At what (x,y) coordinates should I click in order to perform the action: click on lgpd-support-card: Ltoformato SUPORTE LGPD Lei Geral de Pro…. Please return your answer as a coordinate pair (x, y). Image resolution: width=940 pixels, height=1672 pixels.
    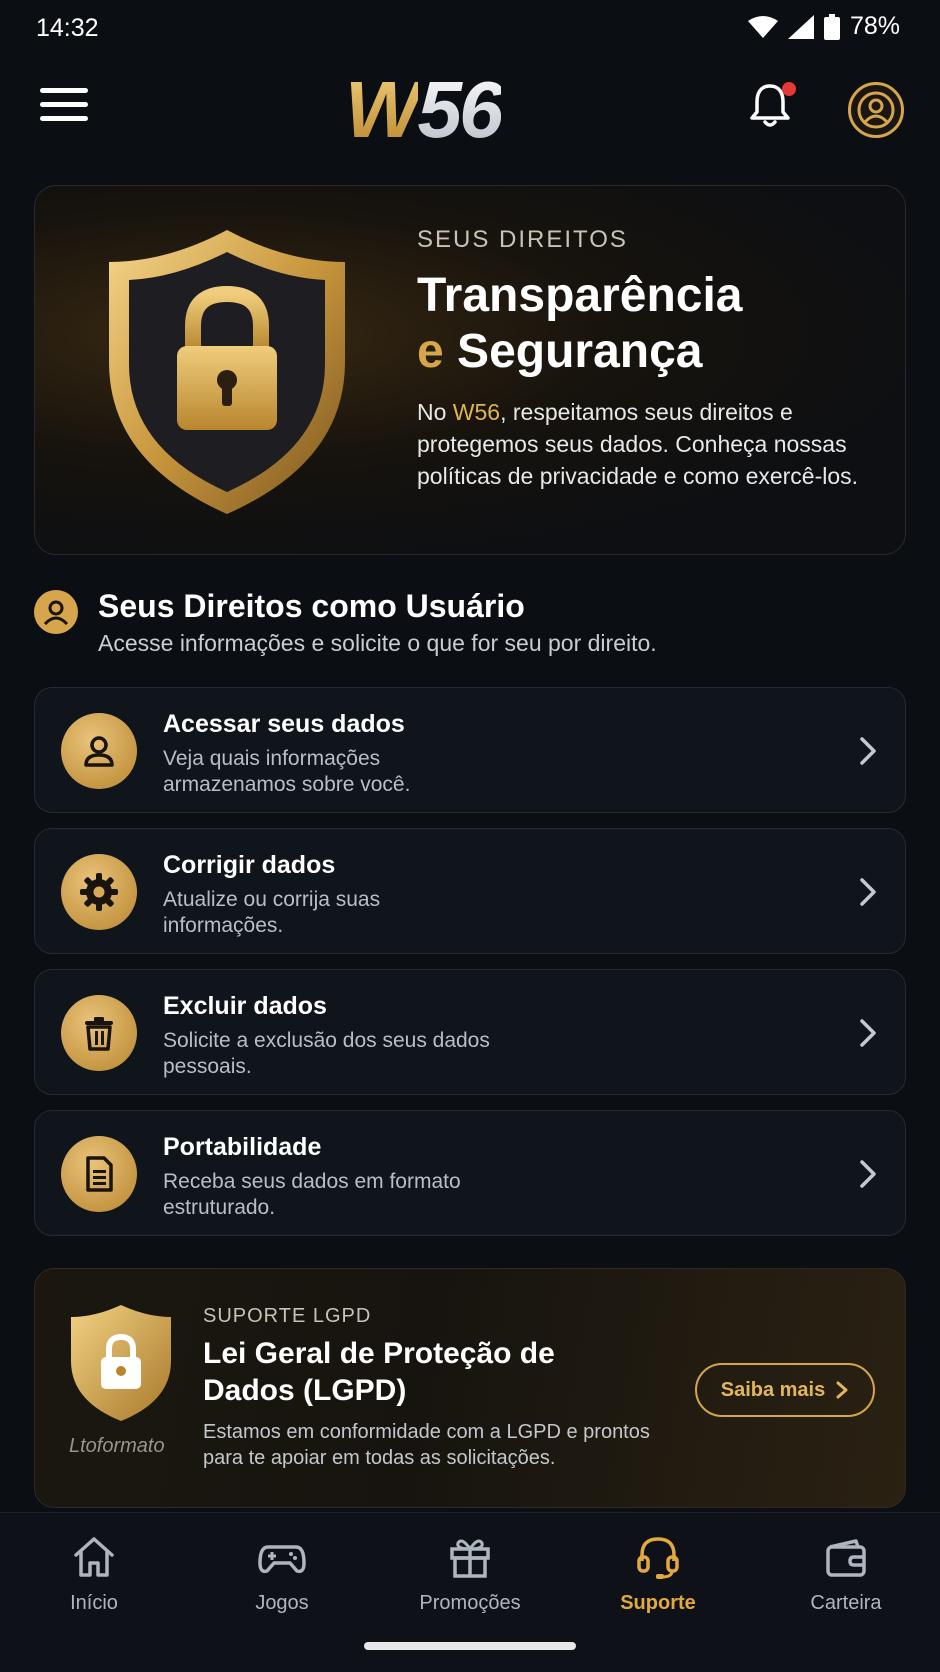
    Looking at the image, I should click on (470, 1388).